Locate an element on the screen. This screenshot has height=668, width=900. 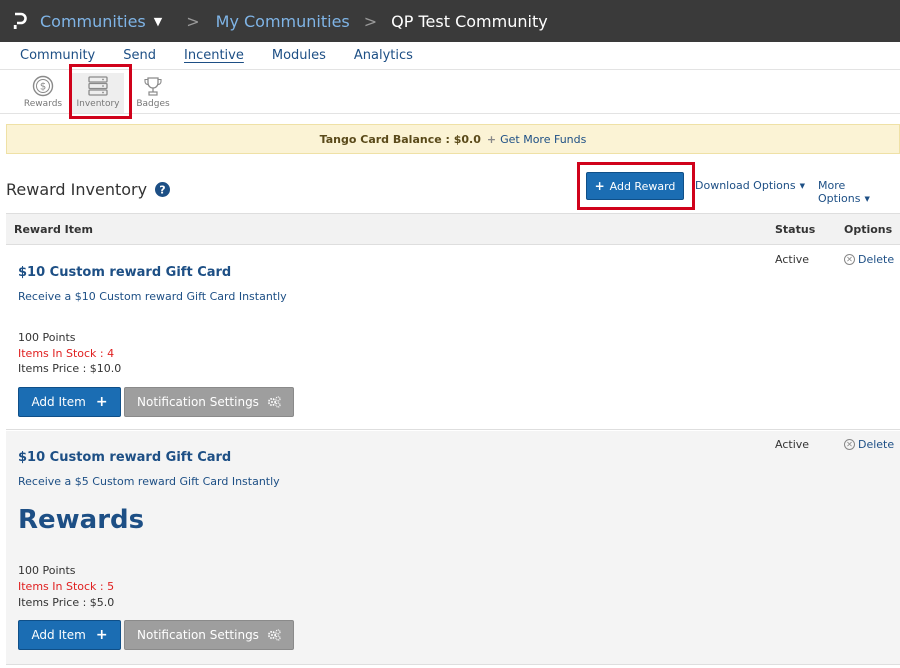
reward-stock: Items In Stock : 4 is located at coordinates (66, 353).